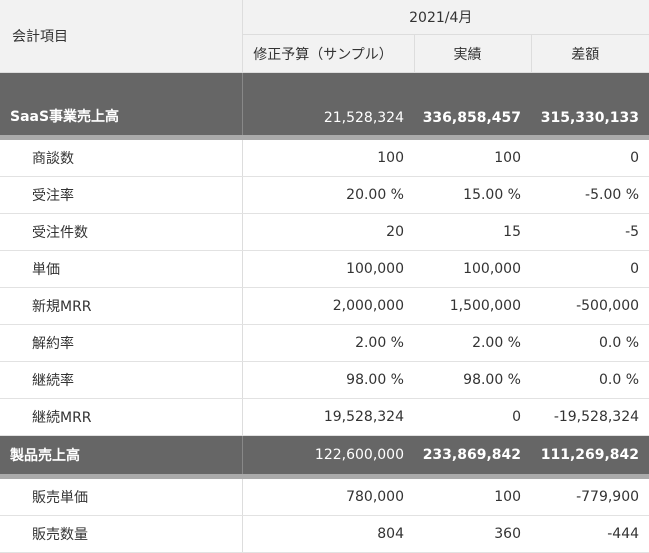 The width and height of the screenshot is (649, 553). Describe the element at coordinates (328, 457) in the screenshot. I see `plan-value: 122,600,000` at that location.